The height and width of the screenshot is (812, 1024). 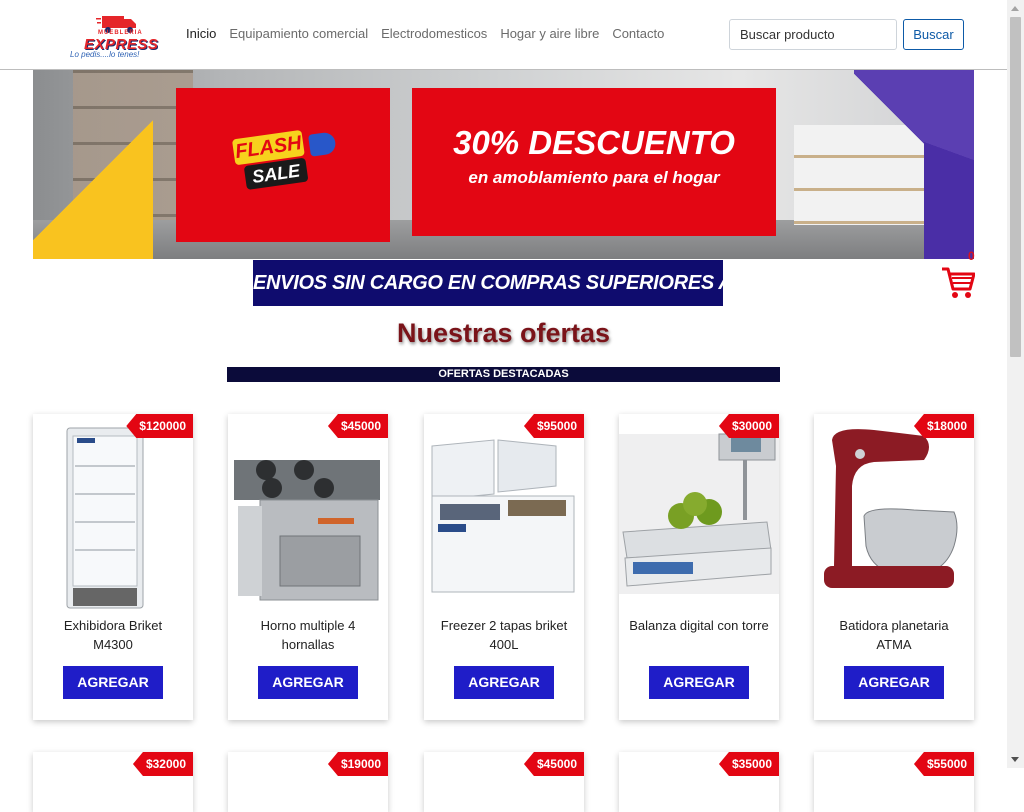 What do you see at coordinates (943, 764) in the screenshot?
I see `price-tag: $55000` at bounding box center [943, 764].